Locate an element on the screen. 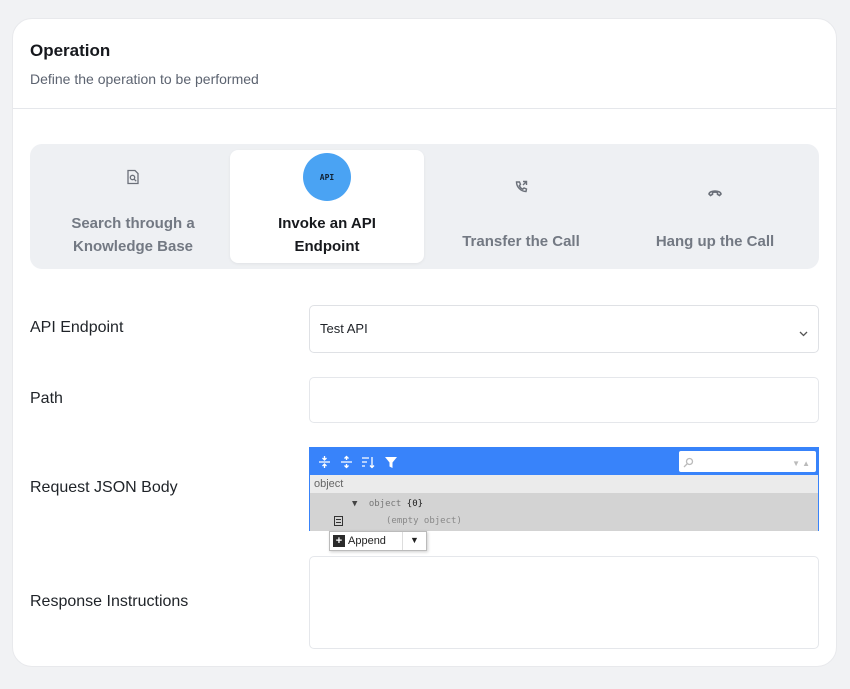  option-label-line2: Endpoint is located at coordinates (327, 246).